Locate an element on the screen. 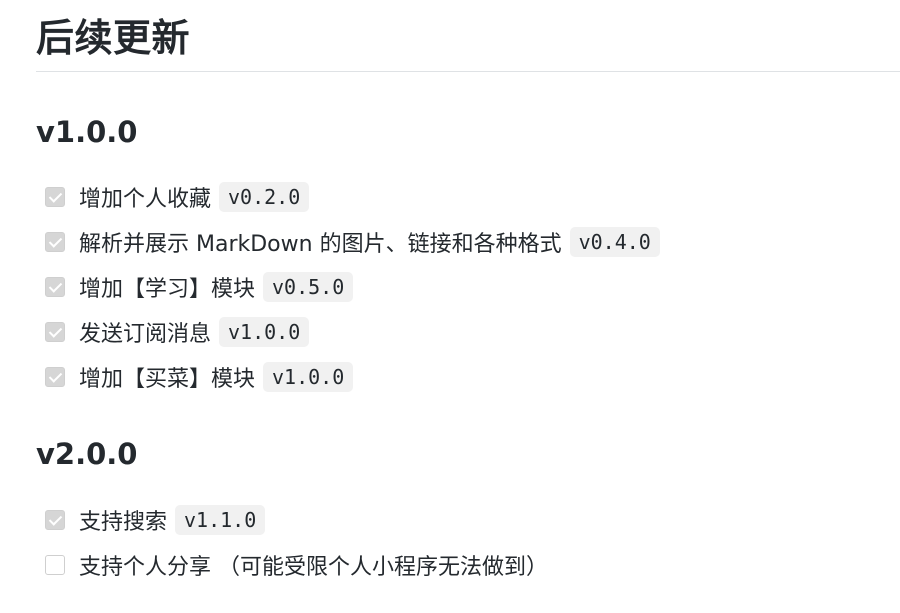 The width and height of the screenshot is (900, 613). task-text: 增加个人收藏 is located at coordinates (145, 199).